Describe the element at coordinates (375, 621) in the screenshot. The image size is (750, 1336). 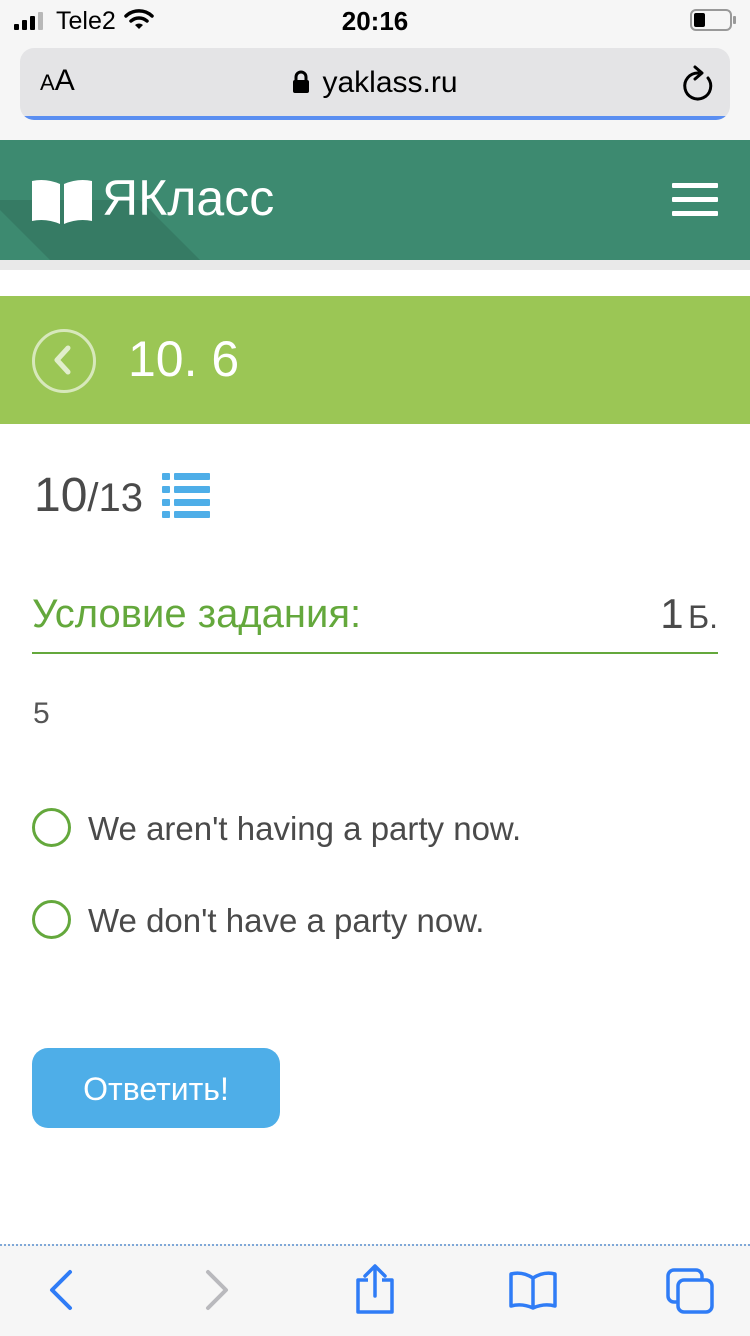
I see `task-condition-header: Условие задания: 1 Б.` at that location.